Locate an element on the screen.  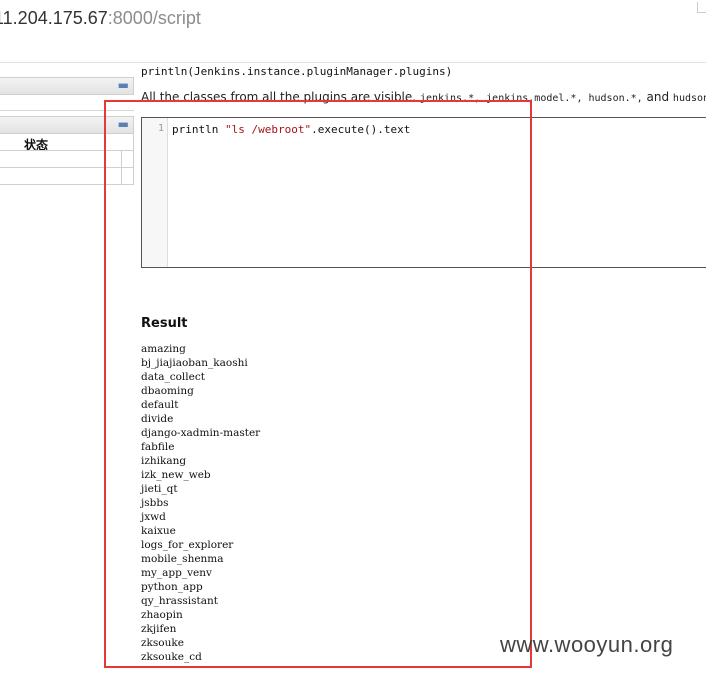
description-packages: jenkins.*, jenkins.model.*, hudson.*, is located at coordinates (531, 98).